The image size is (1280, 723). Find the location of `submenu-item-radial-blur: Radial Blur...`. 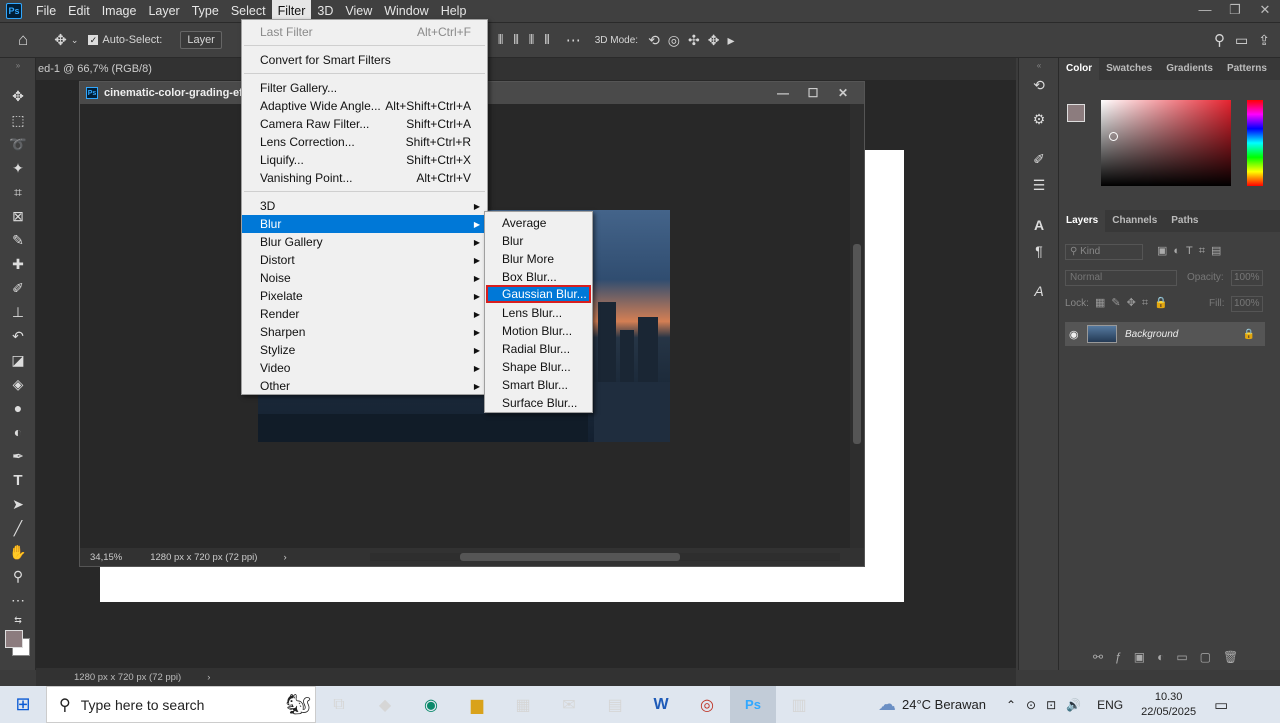

submenu-item-radial-blur: Radial Blur... is located at coordinates (538, 349).